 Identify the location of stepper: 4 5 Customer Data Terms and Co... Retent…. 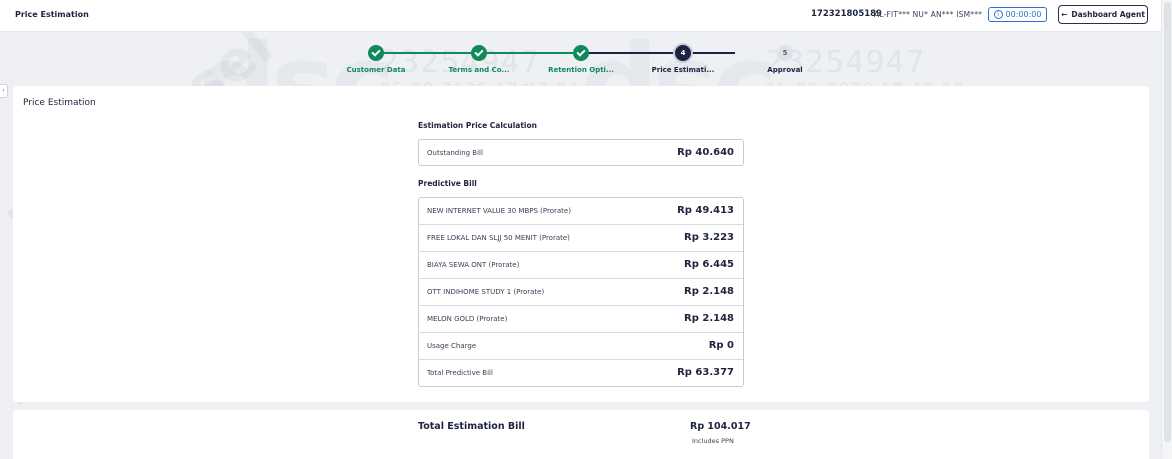
(580, 60).